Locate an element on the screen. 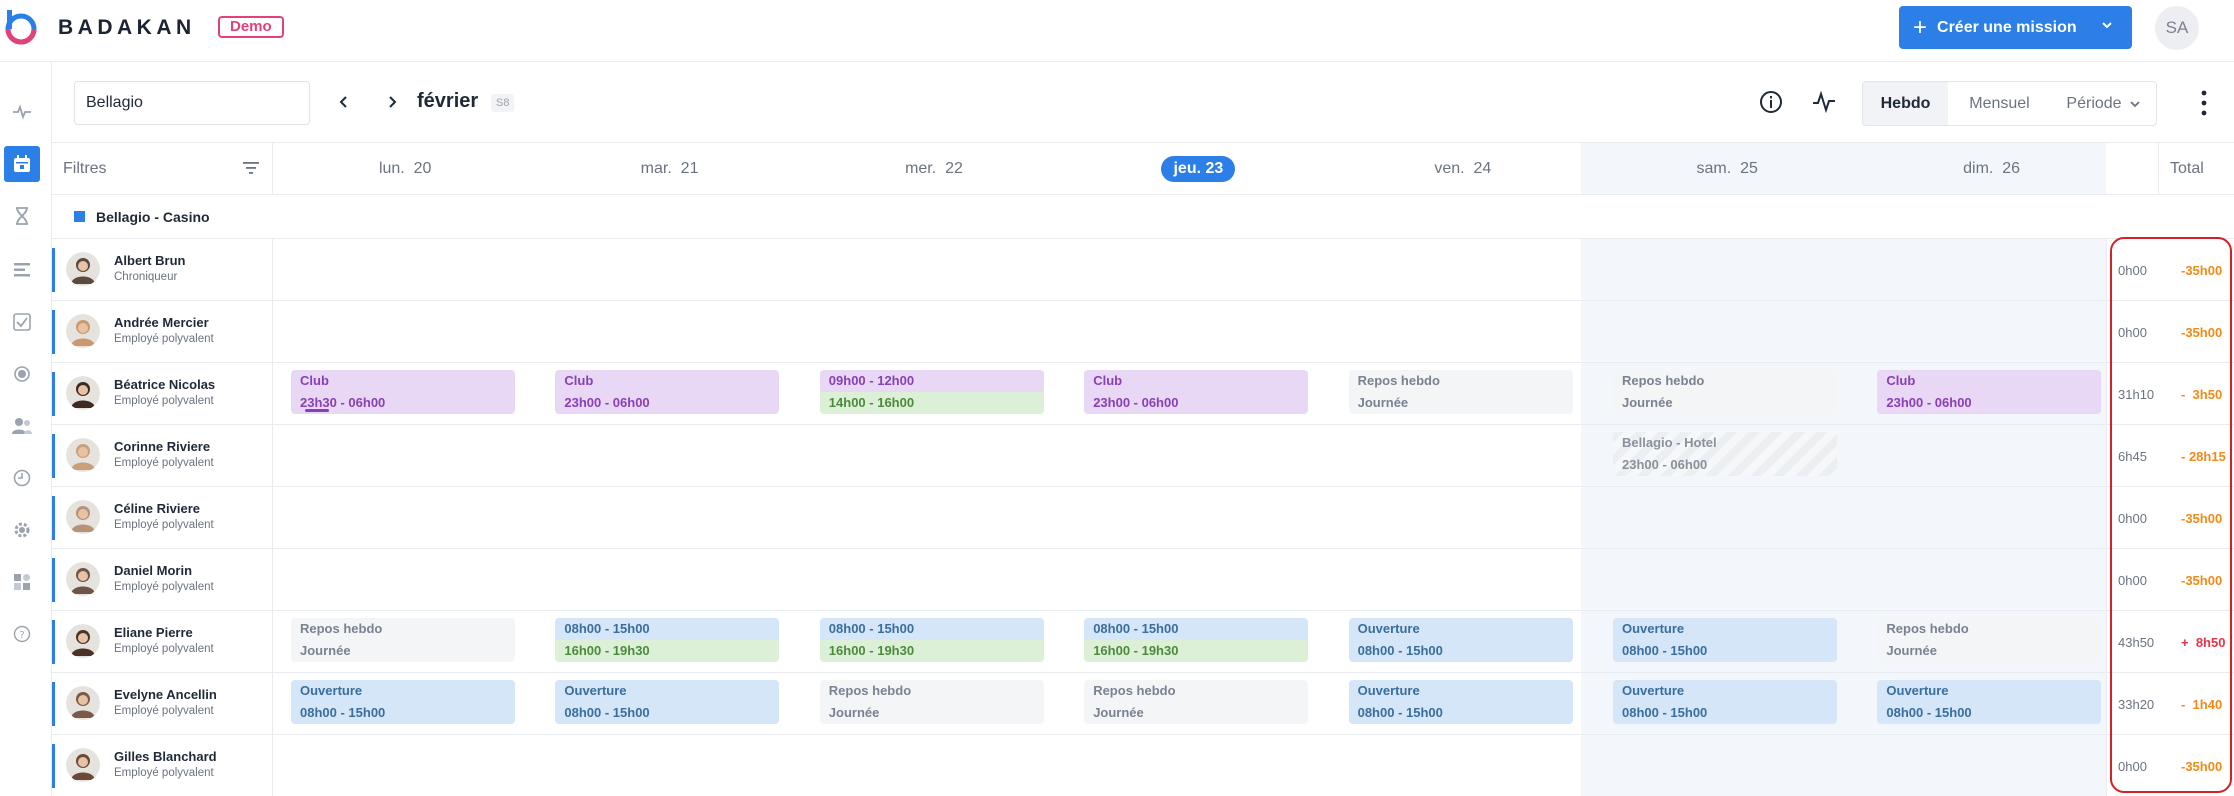 The height and width of the screenshot is (796, 2234). employee-cell: Eliane Pierre Employé polyvalent is located at coordinates (162, 641).